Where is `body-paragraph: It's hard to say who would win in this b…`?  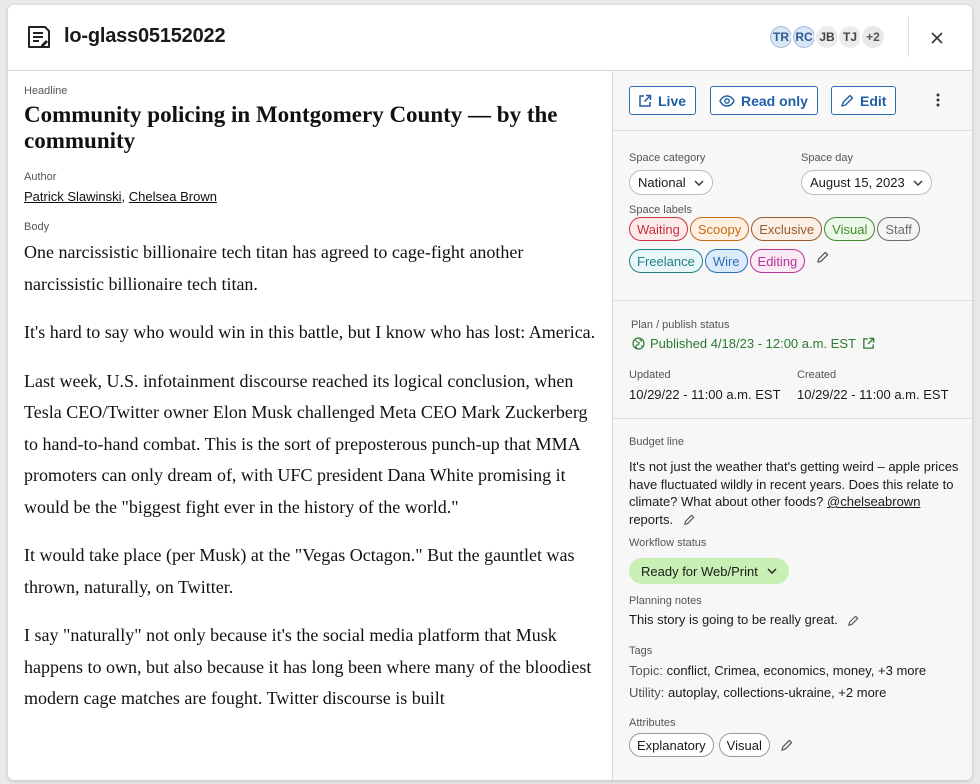 body-paragraph: It's hard to say who would win in this b… is located at coordinates (310, 332).